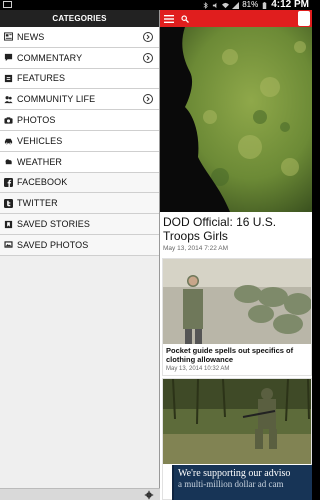  Describe the element at coordinates (8, 162) in the screenshot. I see `cloud-icon` at that location.